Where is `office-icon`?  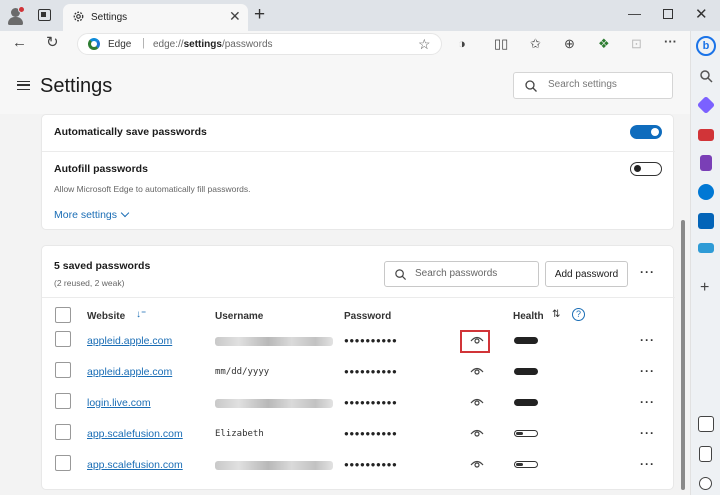 office-icon is located at coordinates (706, 192).